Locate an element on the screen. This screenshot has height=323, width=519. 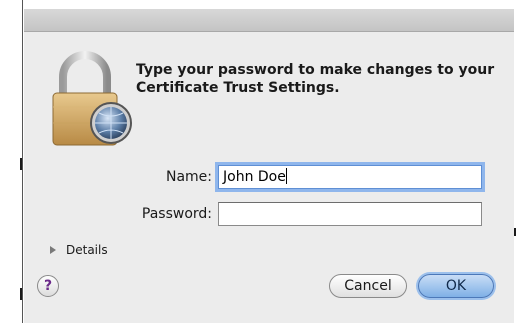
ok-button: OK is located at coordinates (456, 286).